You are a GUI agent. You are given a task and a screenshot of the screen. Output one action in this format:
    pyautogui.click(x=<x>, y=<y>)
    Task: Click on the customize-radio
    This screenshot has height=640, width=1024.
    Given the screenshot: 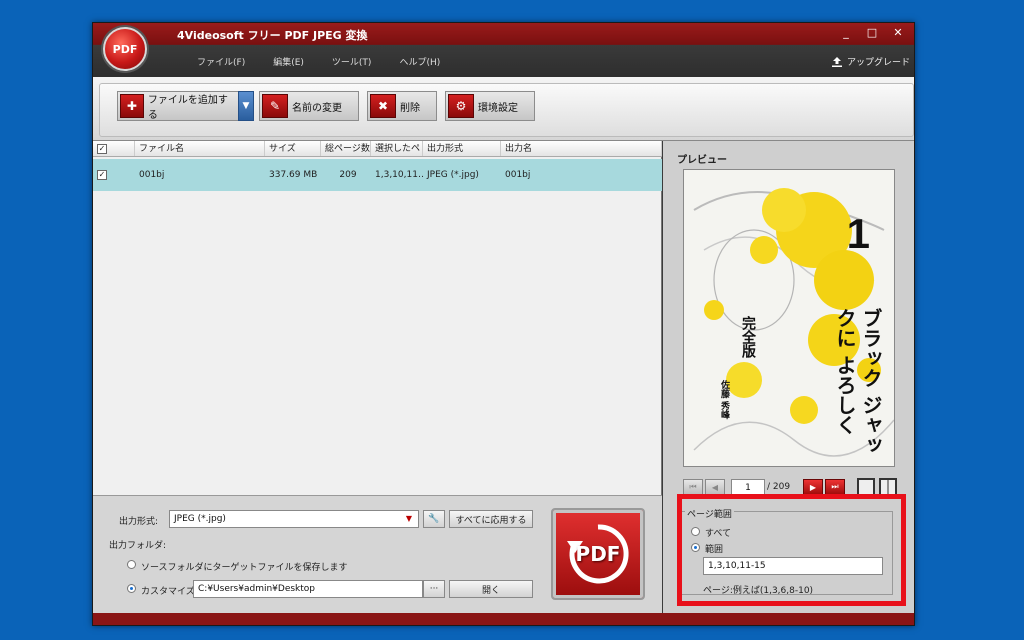 What is the action you would take?
    pyautogui.click(x=131, y=588)
    